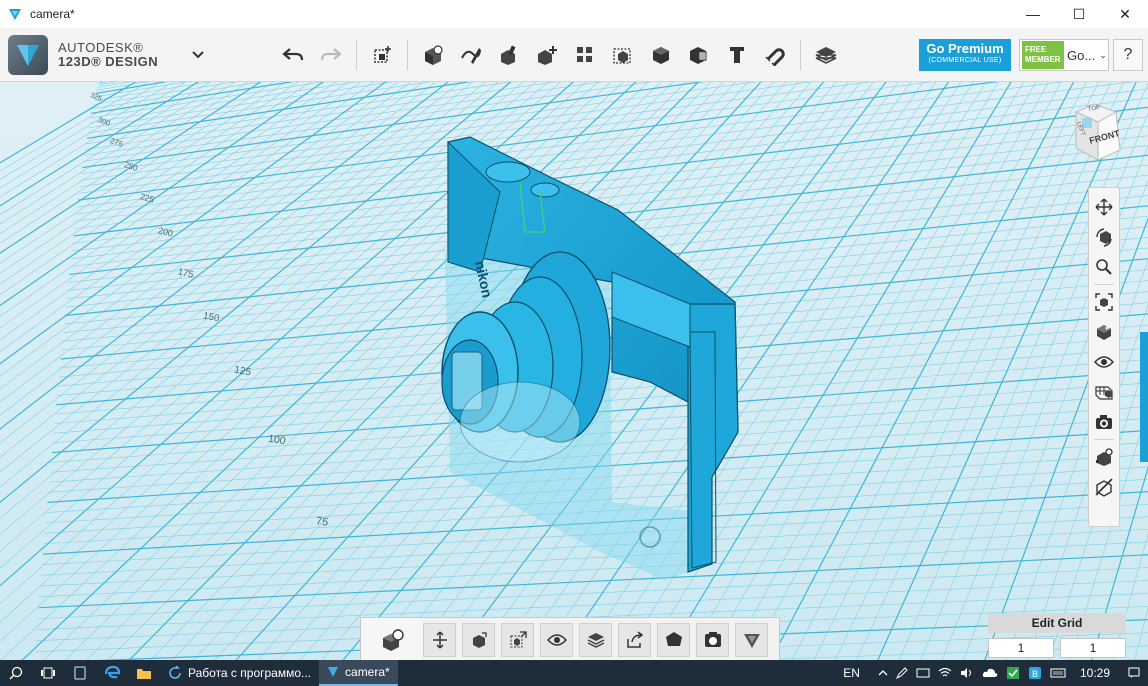 Image resolution: width=1148 pixels, height=686 pixels. What do you see at coordinates (1013, 673) in the screenshot?
I see `app-tray-green-icon` at bounding box center [1013, 673].